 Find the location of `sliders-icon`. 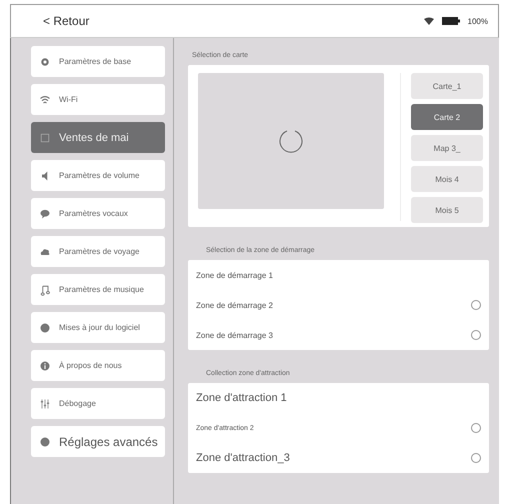

sliders-icon is located at coordinates (45, 404).